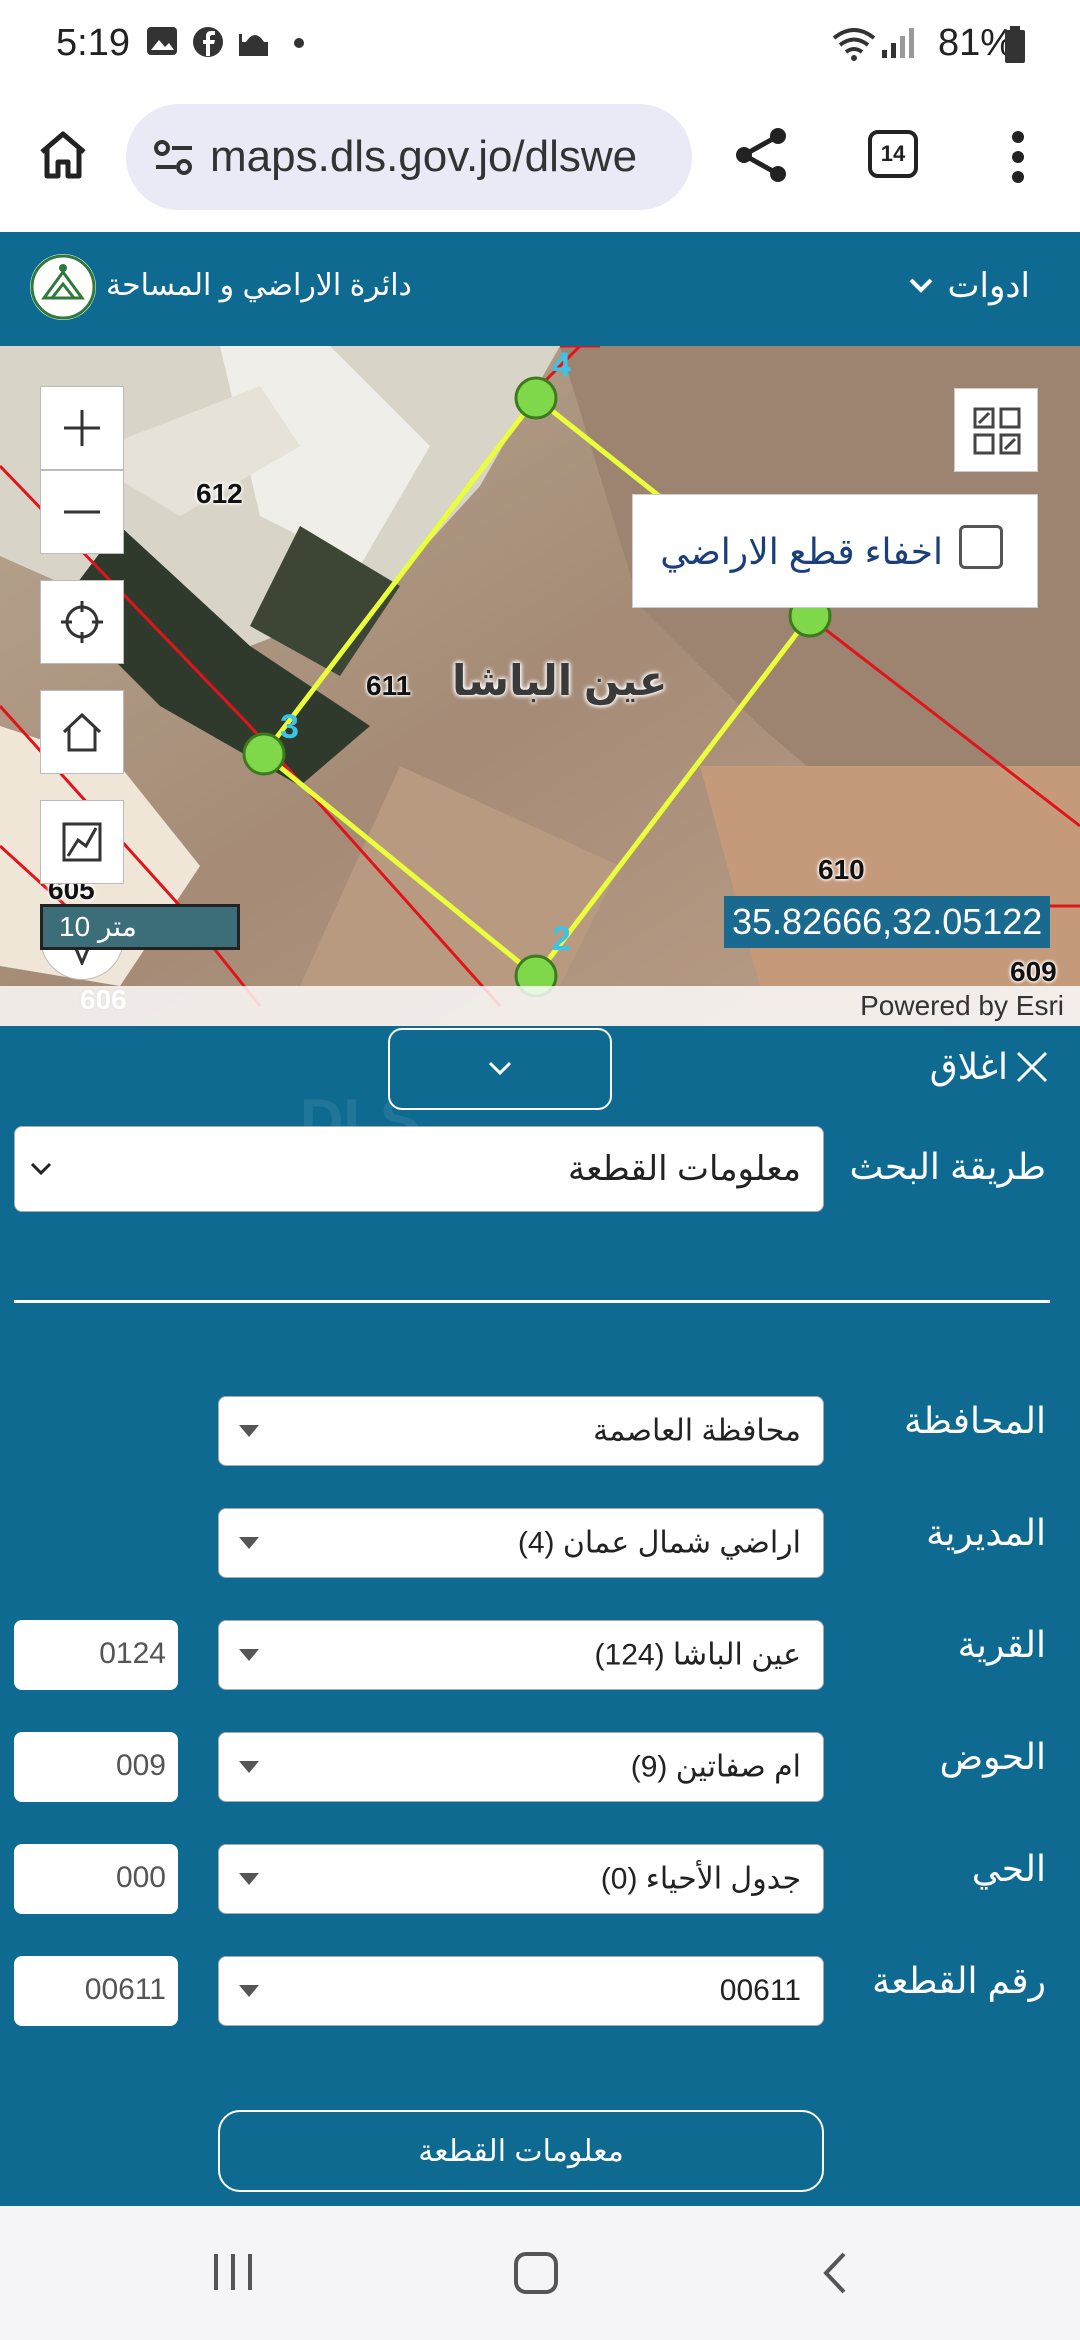 Image resolution: width=1080 pixels, height=2340 pixels. Describe the element at coordinates (125, 1989) in the screenshot. I see `parcel-number-code-value: 00611` at that location.